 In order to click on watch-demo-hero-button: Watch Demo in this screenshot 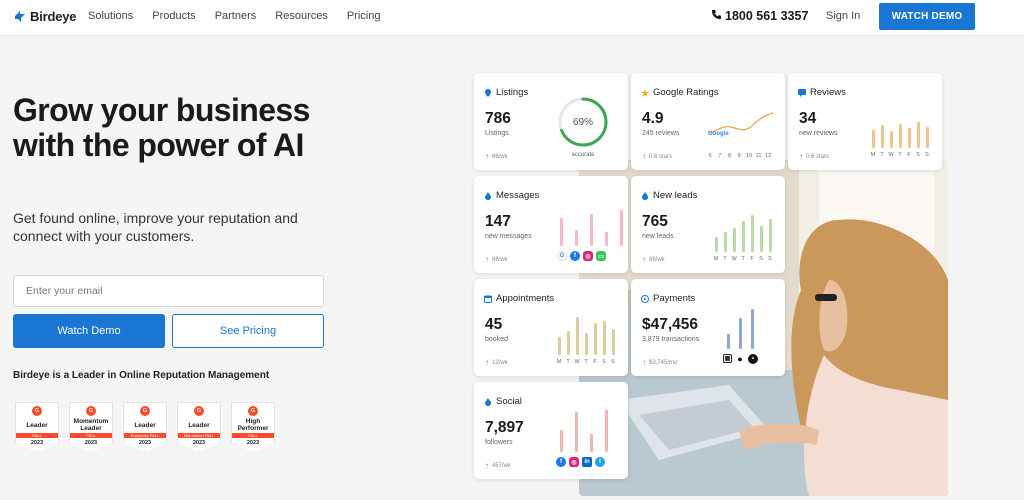, I will do `click(89, 331)`.